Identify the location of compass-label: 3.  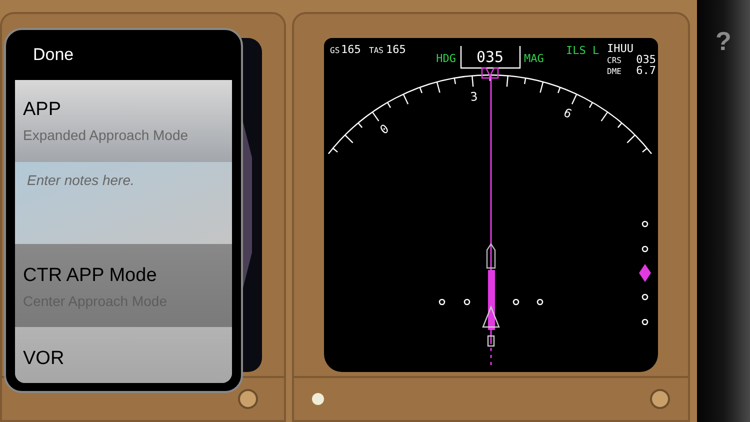
(474, 96).